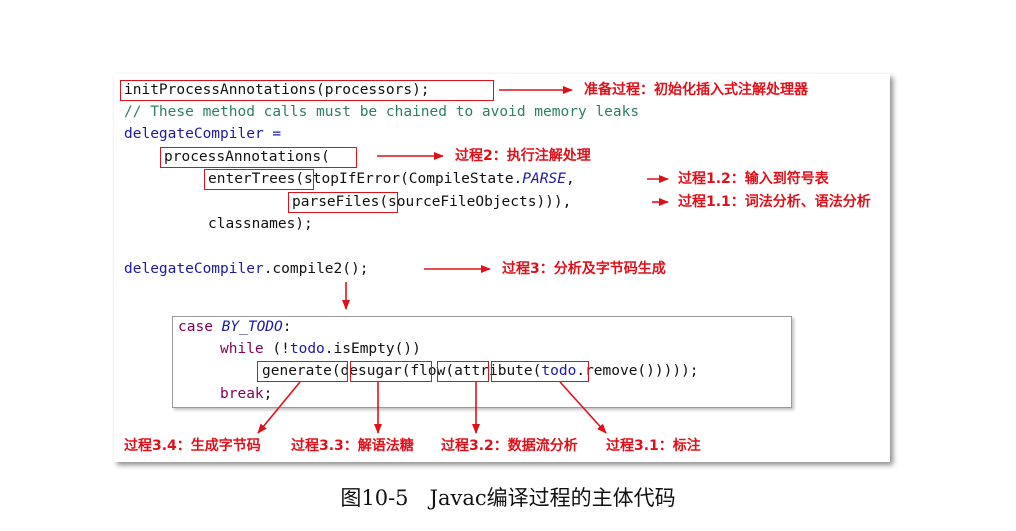  I want to click on label-process12: 过程1.2：输入到符号表, so click(753, 179).